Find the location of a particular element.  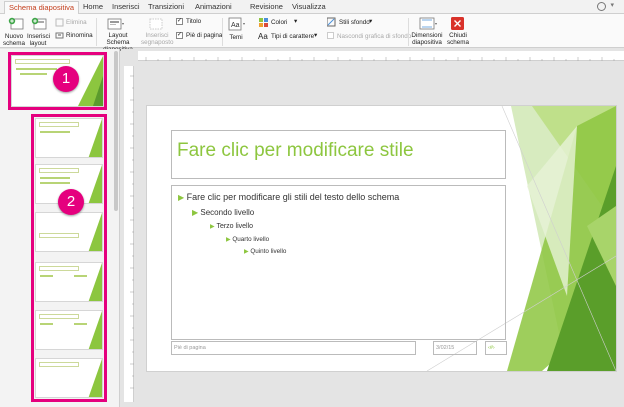

slide-size-icon is located at coordinates (428, 23).